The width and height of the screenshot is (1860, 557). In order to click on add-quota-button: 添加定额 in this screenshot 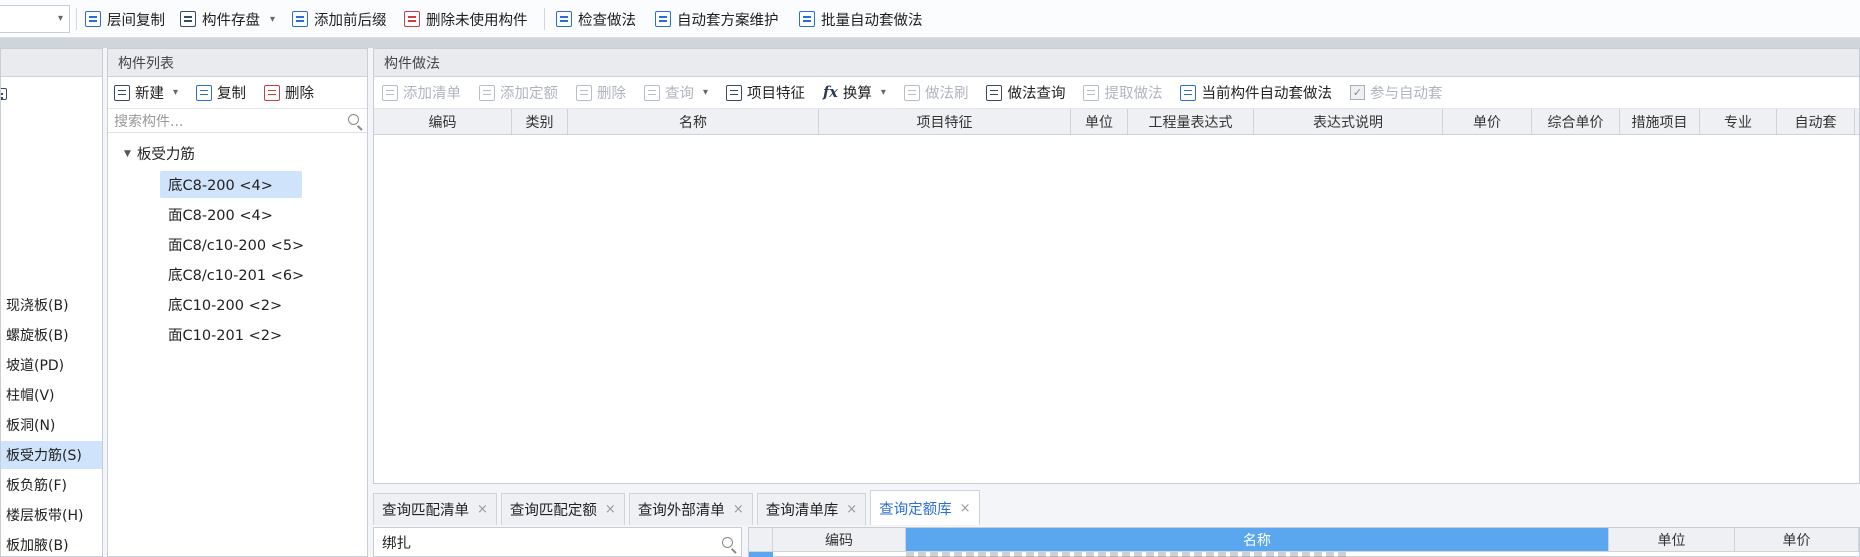, I will do `click(518, 92)`.